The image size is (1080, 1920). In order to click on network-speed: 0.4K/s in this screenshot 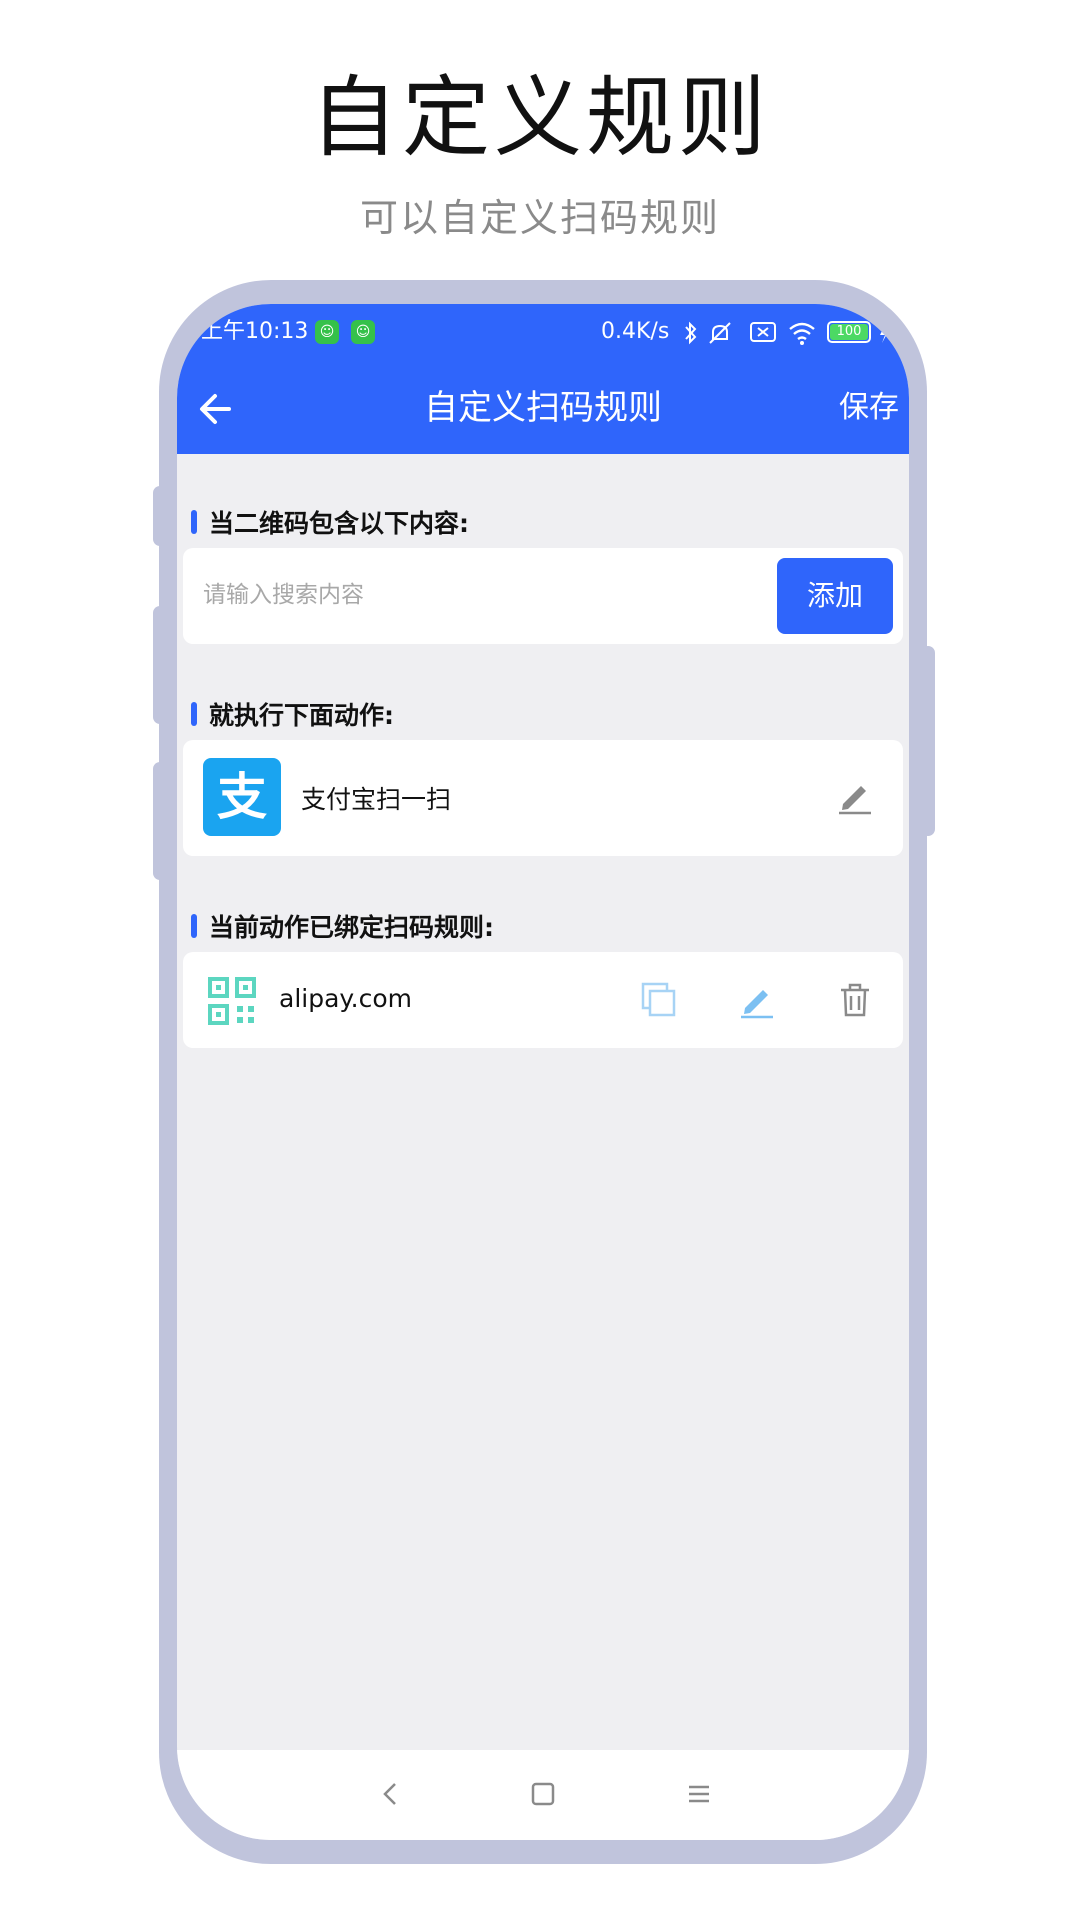, I will do `click(635, 331)`.